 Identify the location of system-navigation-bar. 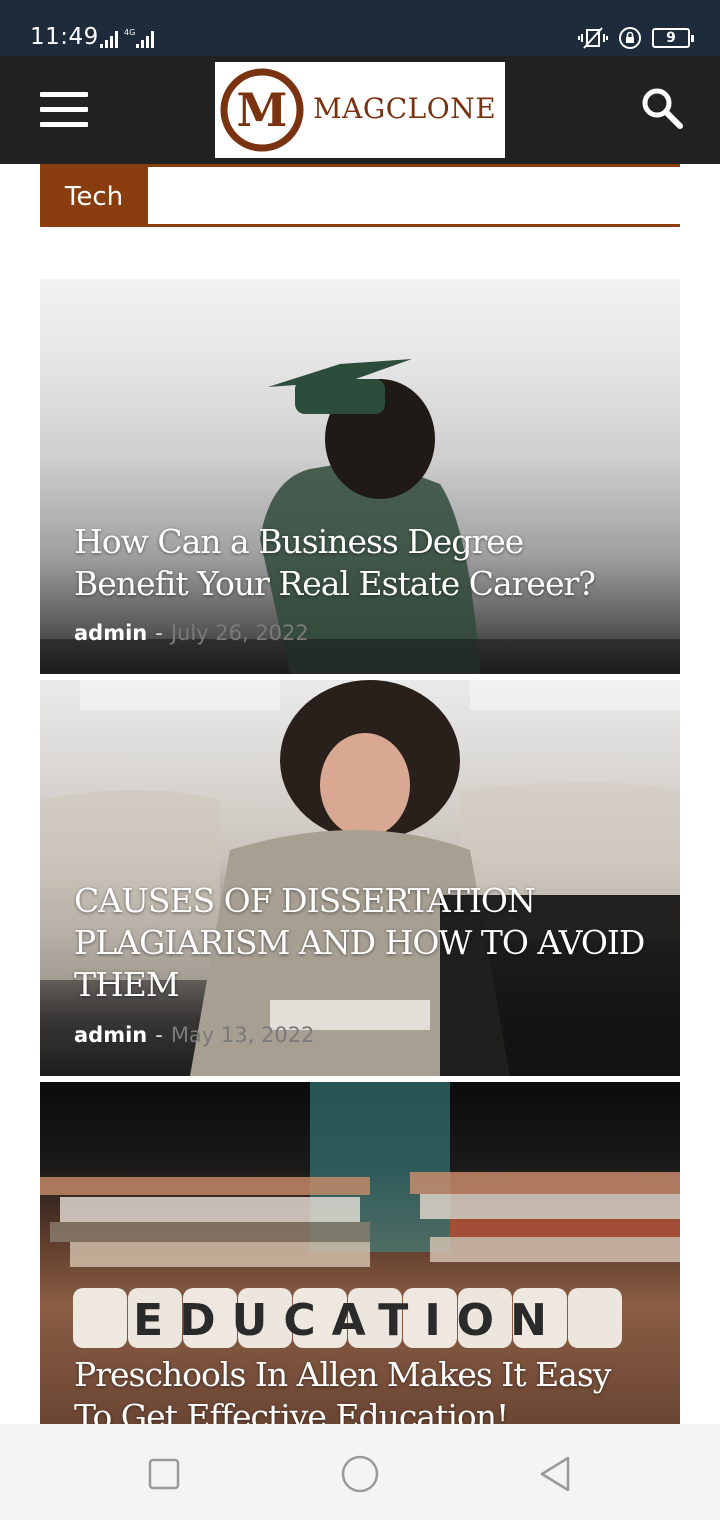
(360, 1472).